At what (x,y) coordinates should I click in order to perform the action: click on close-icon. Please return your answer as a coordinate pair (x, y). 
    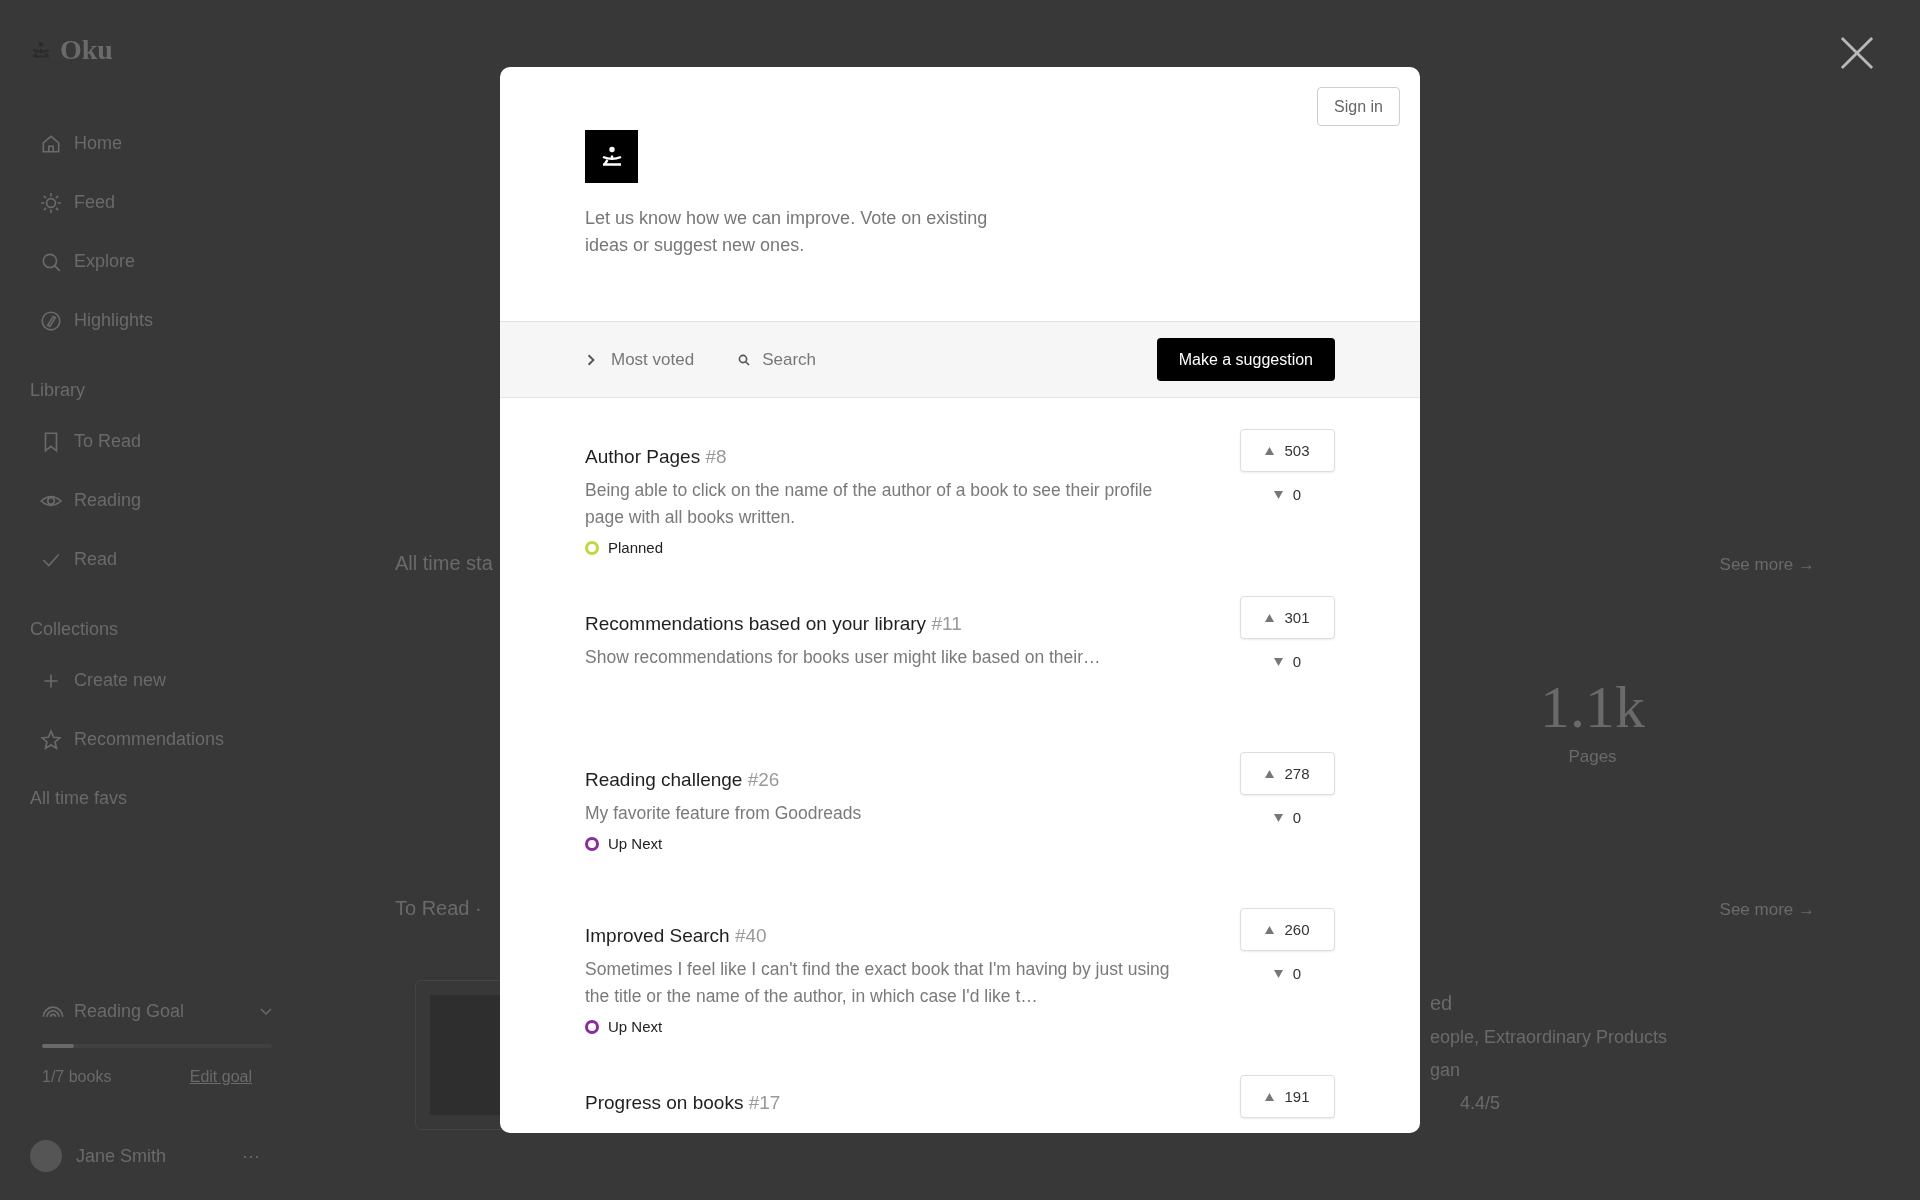
    Looking at the image, I should click on (1857, 53).